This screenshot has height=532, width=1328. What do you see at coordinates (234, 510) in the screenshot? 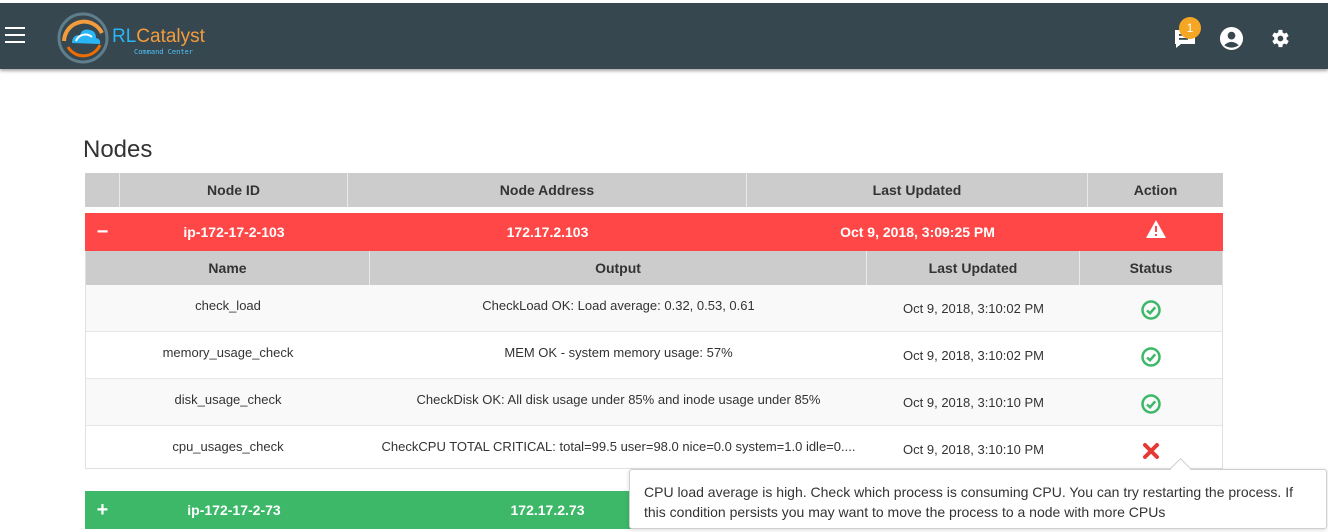
I see `node-id: ip-172-17-2-73` at bounding box center [234, 510].